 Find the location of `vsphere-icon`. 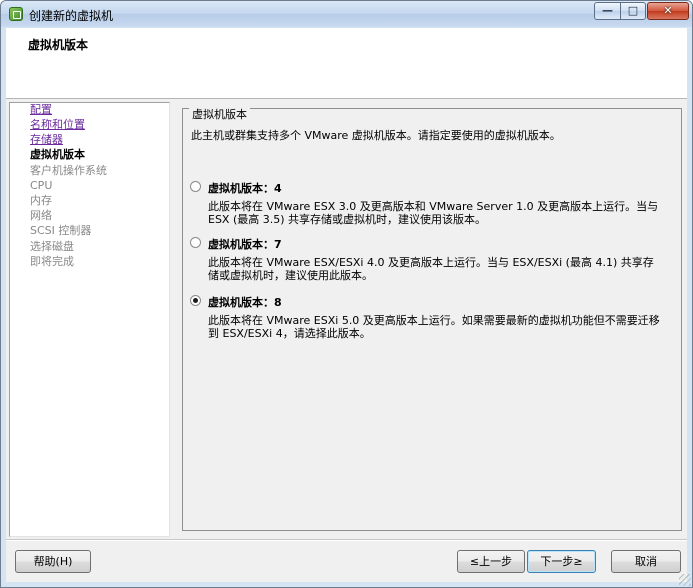

vsphere-icon is located at coordinates (16, 14).